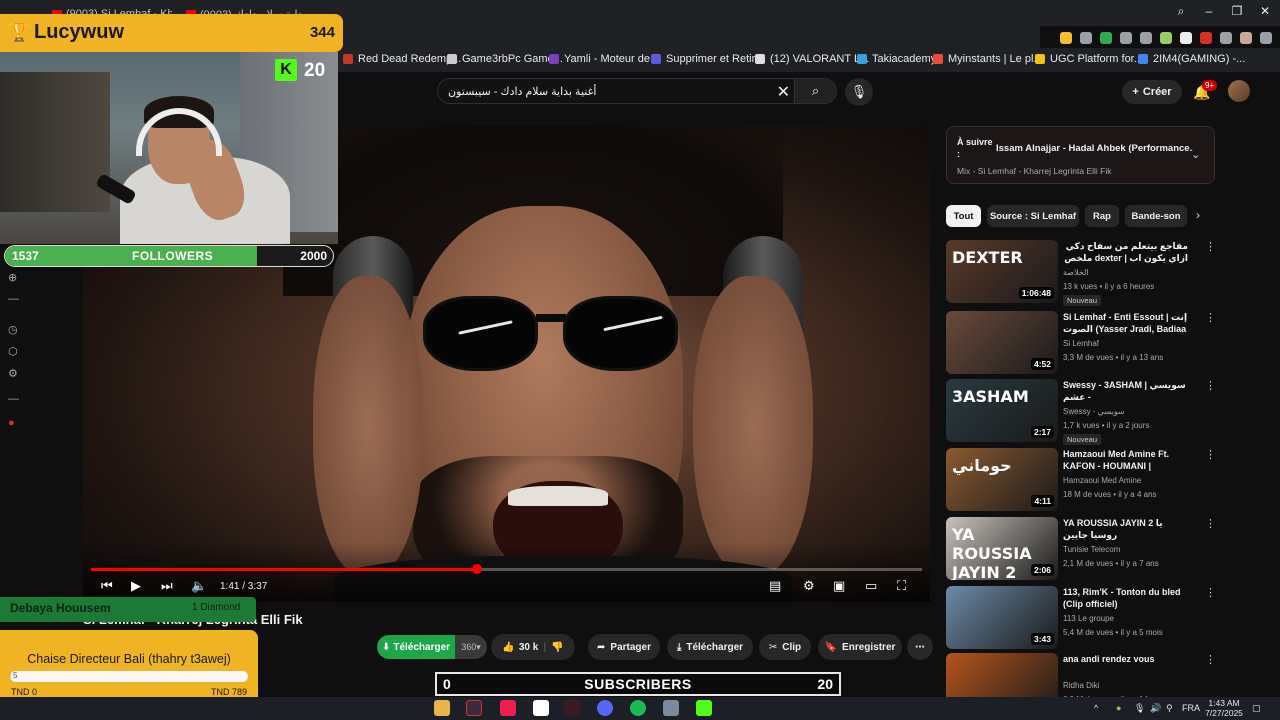 The image size is (1280, 720). I want to click on play-icon: ▶, so click(136, 586).